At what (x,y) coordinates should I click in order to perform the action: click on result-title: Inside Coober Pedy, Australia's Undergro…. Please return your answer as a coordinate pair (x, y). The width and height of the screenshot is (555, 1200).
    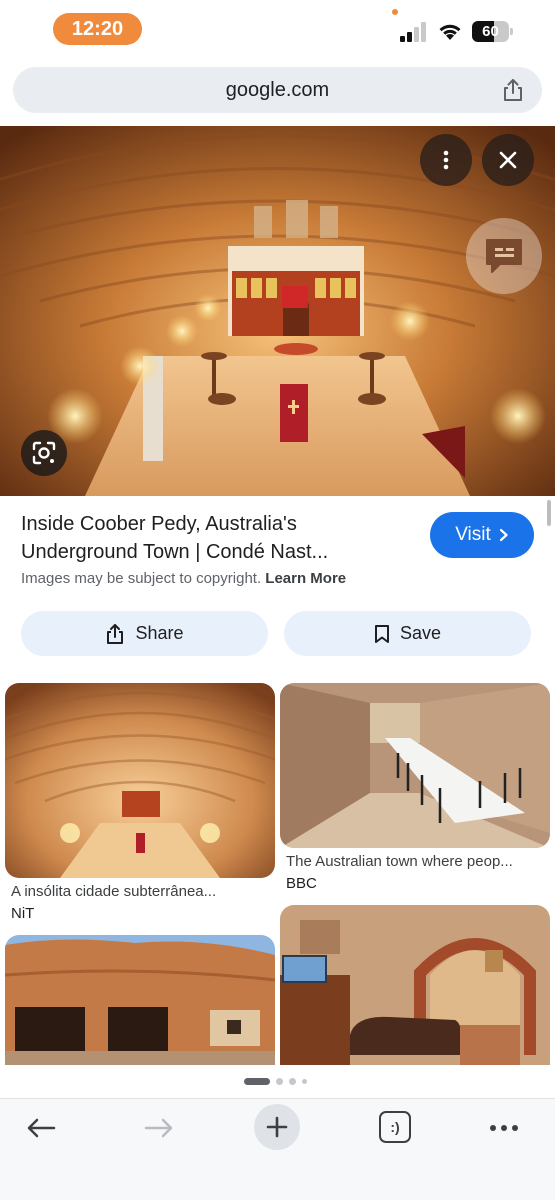
    Looking at the image, I should click on (218, 538).